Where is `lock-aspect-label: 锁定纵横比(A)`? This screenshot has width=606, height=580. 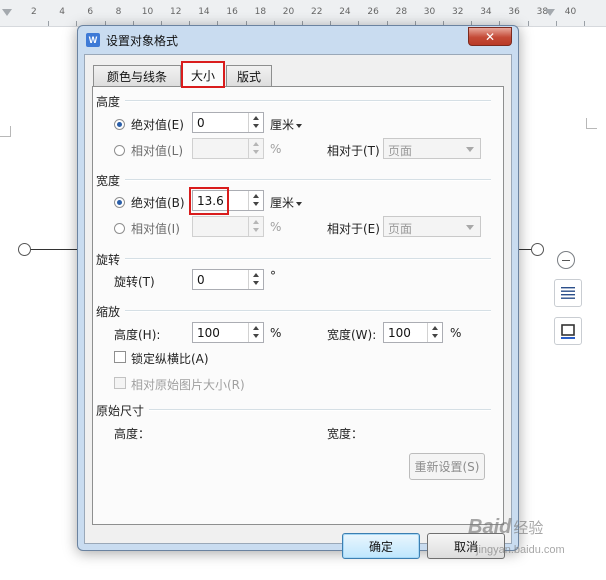 lock-aspect-label: 锁定纵横比(A) is located at coordinates (170, 359).